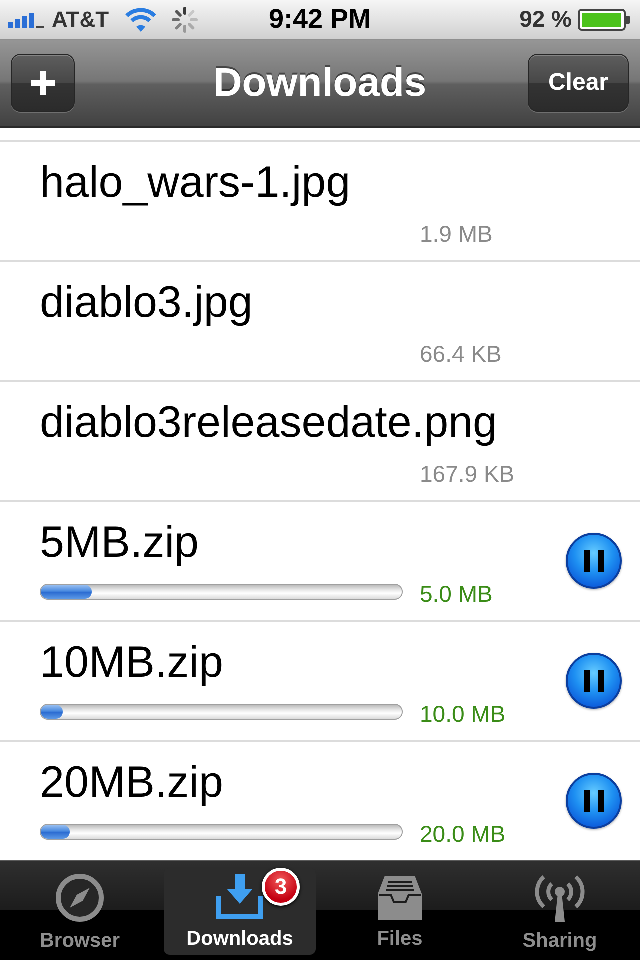  What do you see at coordinates (141, 19) in the screenshot?
I see `wifi-icon` at bounding box center [141, 19].